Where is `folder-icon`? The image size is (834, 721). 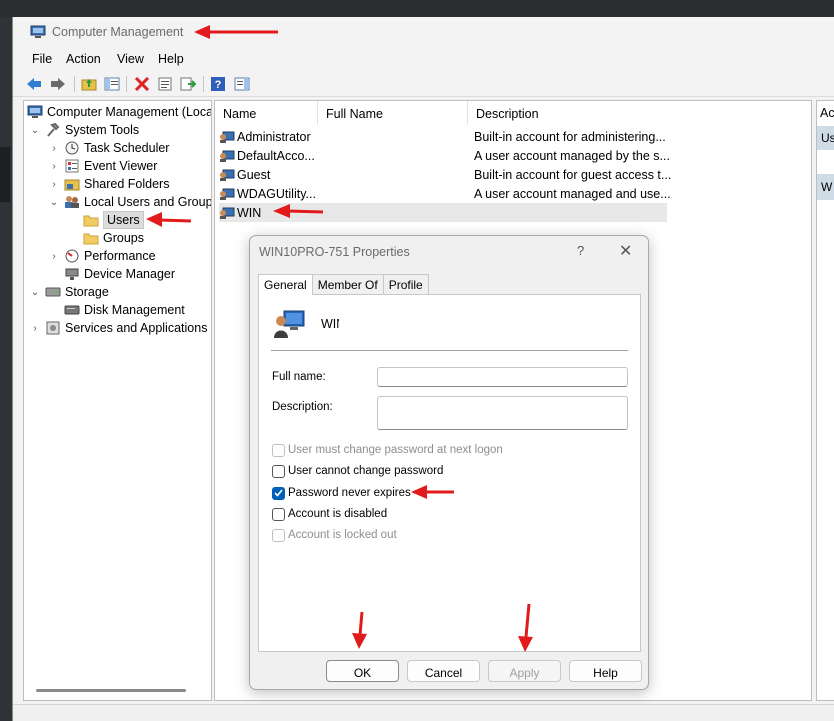
folder-icon is located at coordinates (91, 239).